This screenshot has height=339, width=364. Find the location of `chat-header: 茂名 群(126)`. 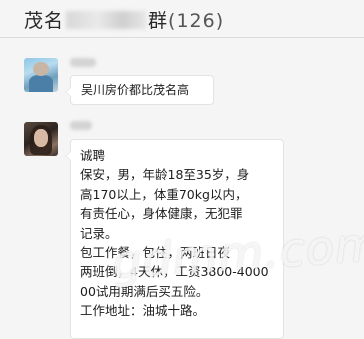

chat-header: 茂名 群(126) is located at coordinates (182, 19).